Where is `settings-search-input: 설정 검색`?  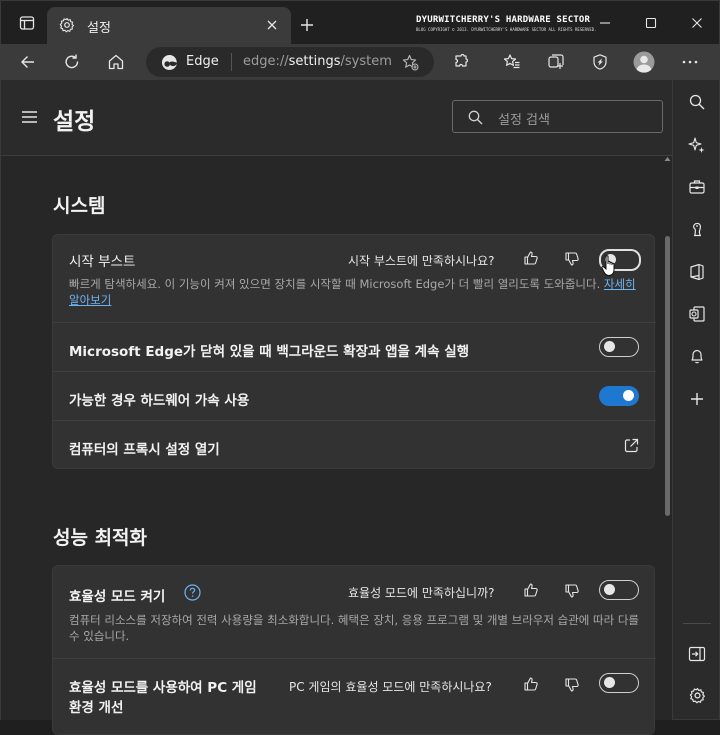
settings-search-input: 설정 검색 is located at coordinates (557, 116).